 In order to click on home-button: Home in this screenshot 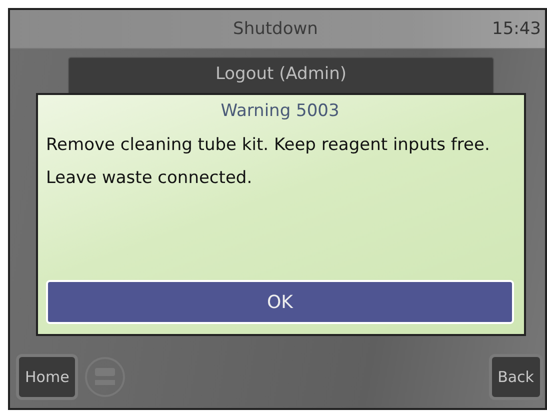, I will do `click(47, 377)`.